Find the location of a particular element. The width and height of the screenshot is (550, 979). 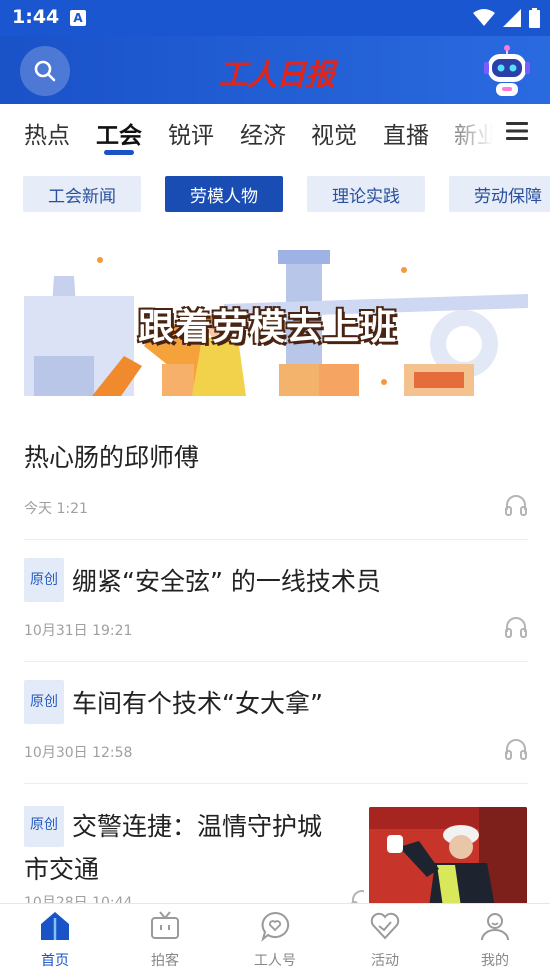

category-tabs: 热点 工会 锐评 经济 视觉 直播 新业 is located at coordinates (275, 132).